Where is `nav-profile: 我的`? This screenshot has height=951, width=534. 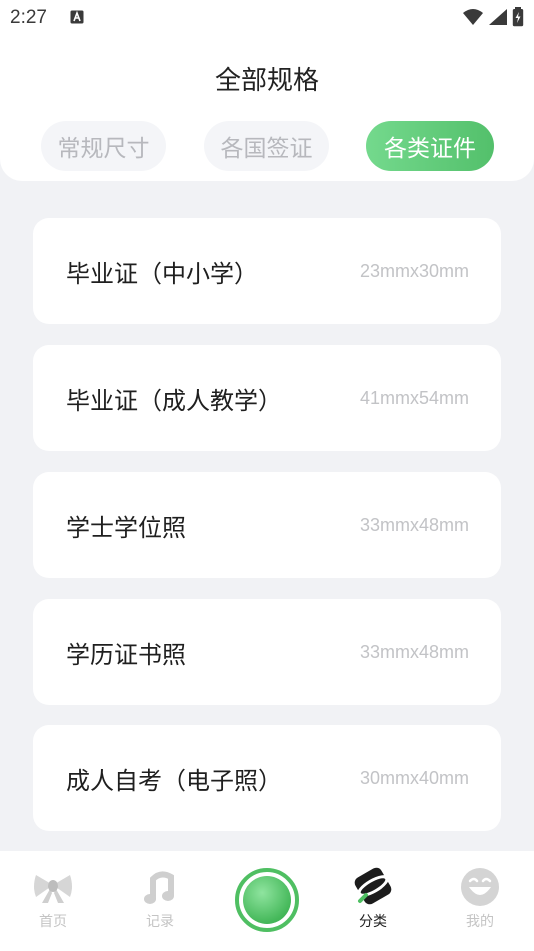 nav-profile: 我的 is located at coordinates (480, 902).